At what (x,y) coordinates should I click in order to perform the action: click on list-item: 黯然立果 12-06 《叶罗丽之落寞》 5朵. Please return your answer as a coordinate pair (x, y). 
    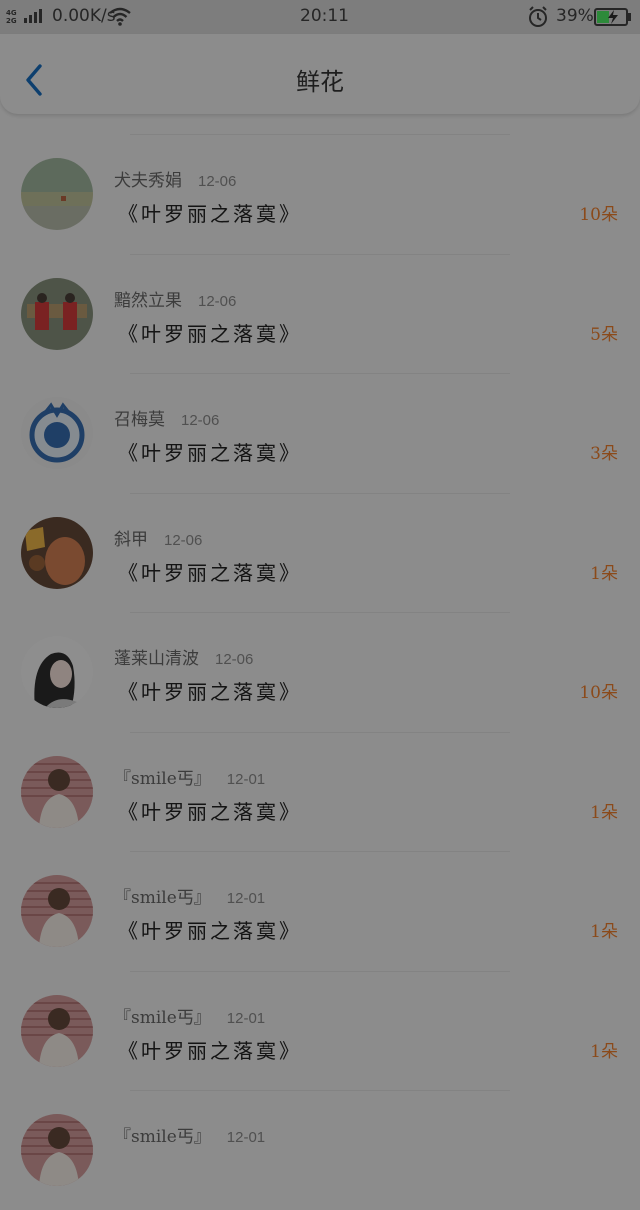
    Looking at the image, I should click on (320, 313).